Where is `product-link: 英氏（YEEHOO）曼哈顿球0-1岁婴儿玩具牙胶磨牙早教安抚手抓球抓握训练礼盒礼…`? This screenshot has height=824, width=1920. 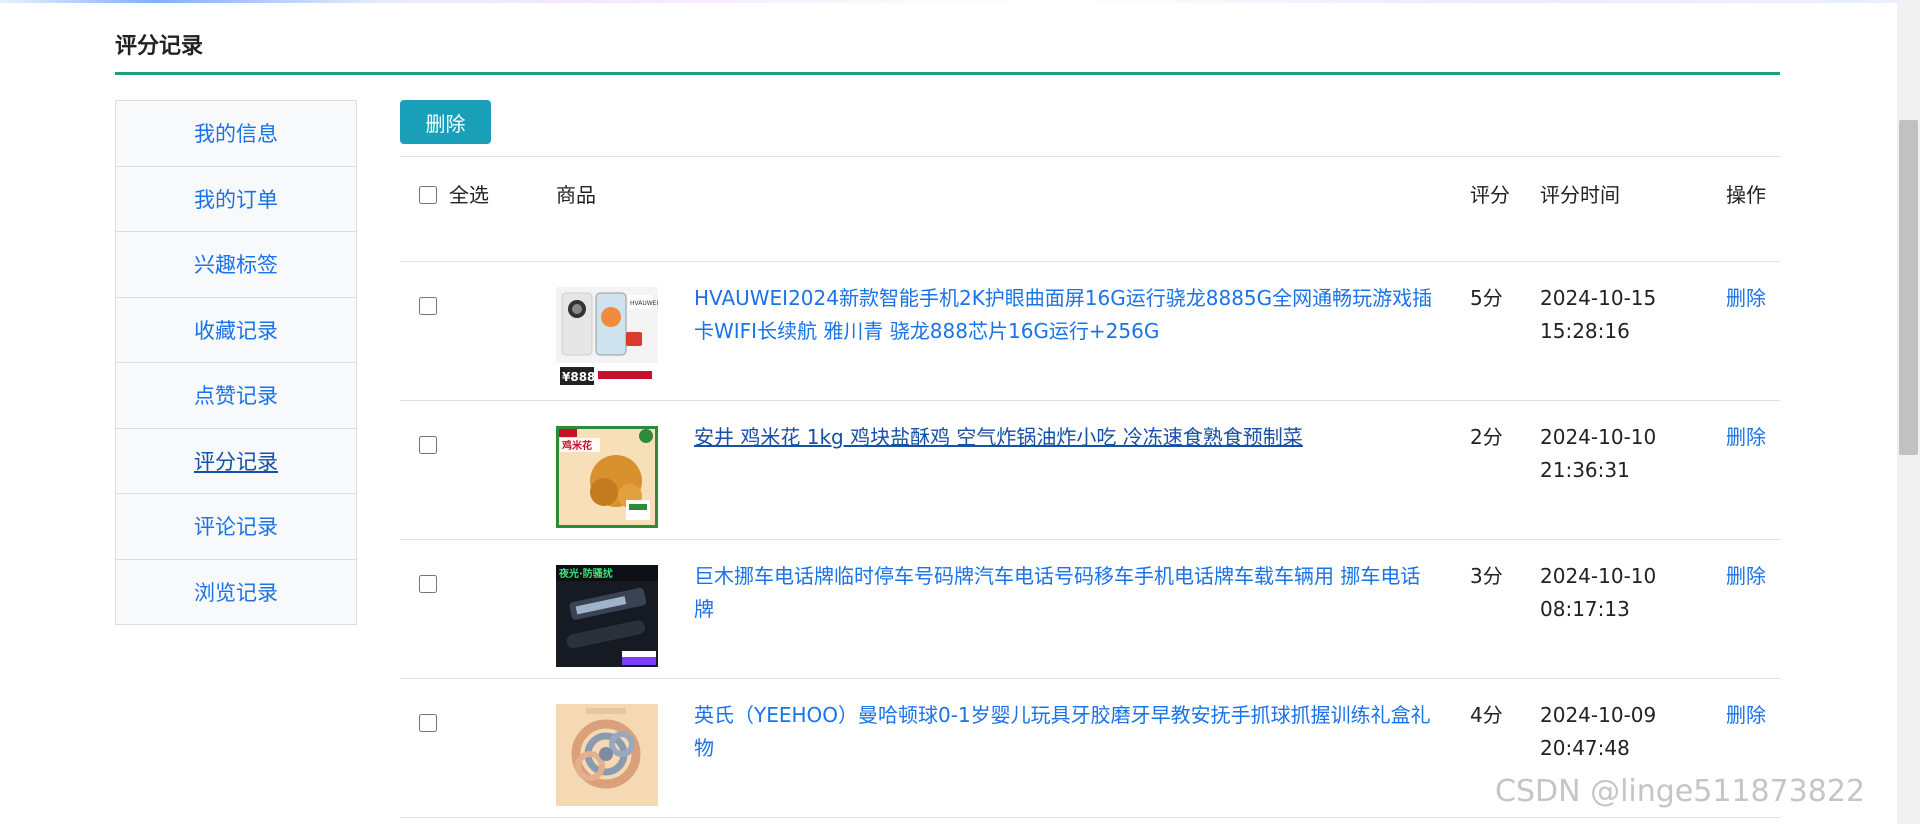
product-link: 英氏（YEEHOO）曼哈顿球0-1岁婴儿玩具牙胶磨牙早教安抚手抓球抓握训练礼盒礼… is located at coordinates (1062, 731).